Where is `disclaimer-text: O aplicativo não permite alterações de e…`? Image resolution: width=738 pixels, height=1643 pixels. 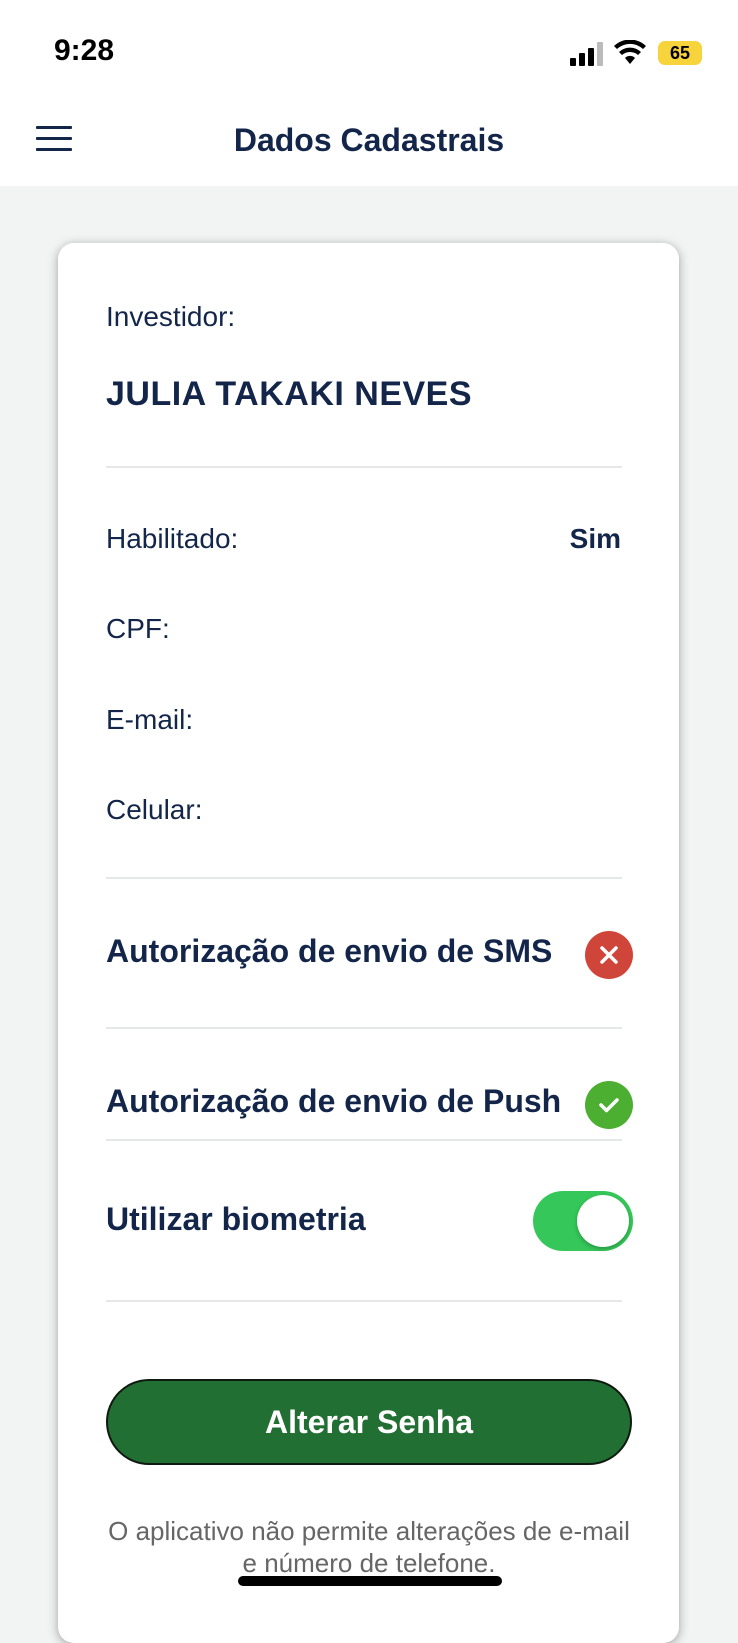
disclaimer-text: O aplicativo não permite alterações de e… is located at coordinates (369, 1547).